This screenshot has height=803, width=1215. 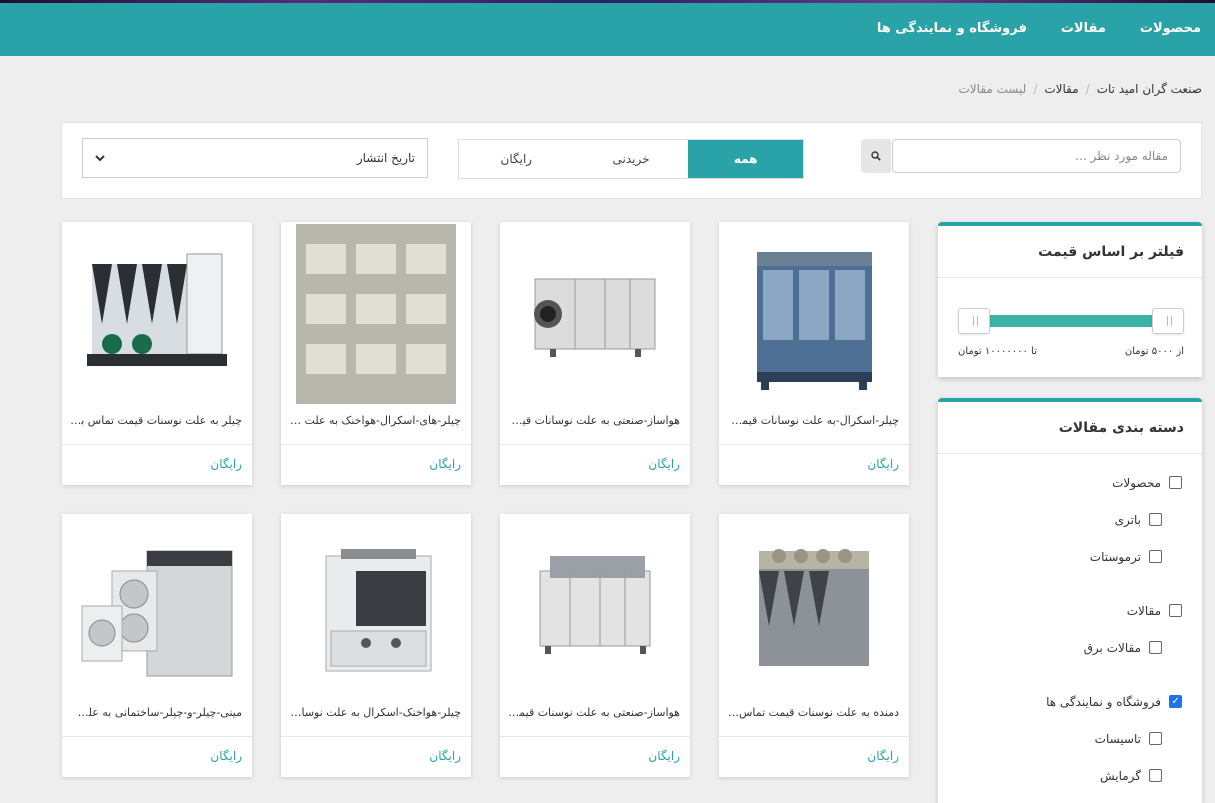 What do you see at coordinates (974, 321) in the screenshot?
I see `price-max-handle` at bounding box center [974, 321].